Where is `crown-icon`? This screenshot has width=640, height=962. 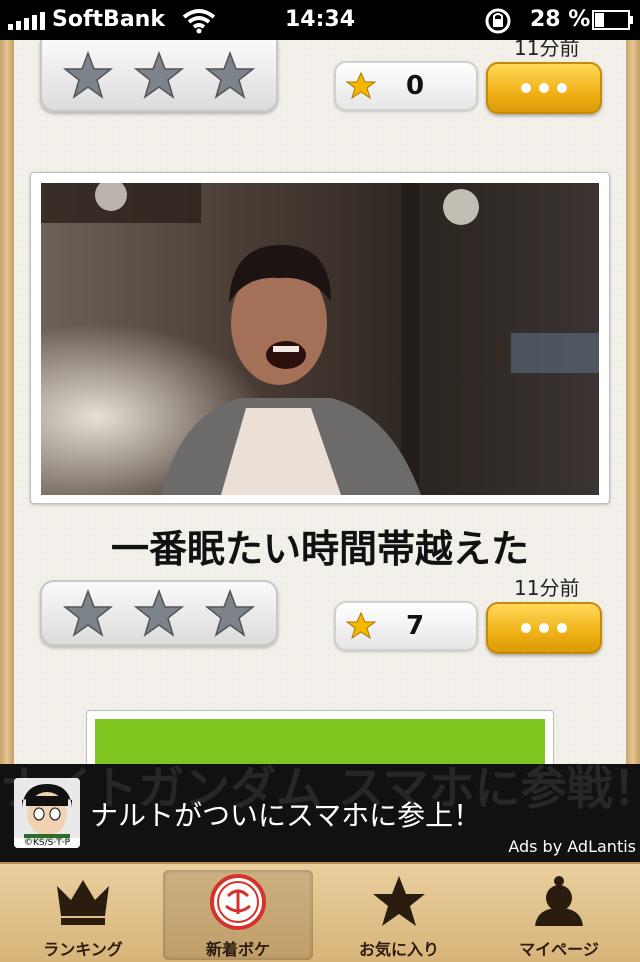 crown-icon is located at coordinates (83, 902).